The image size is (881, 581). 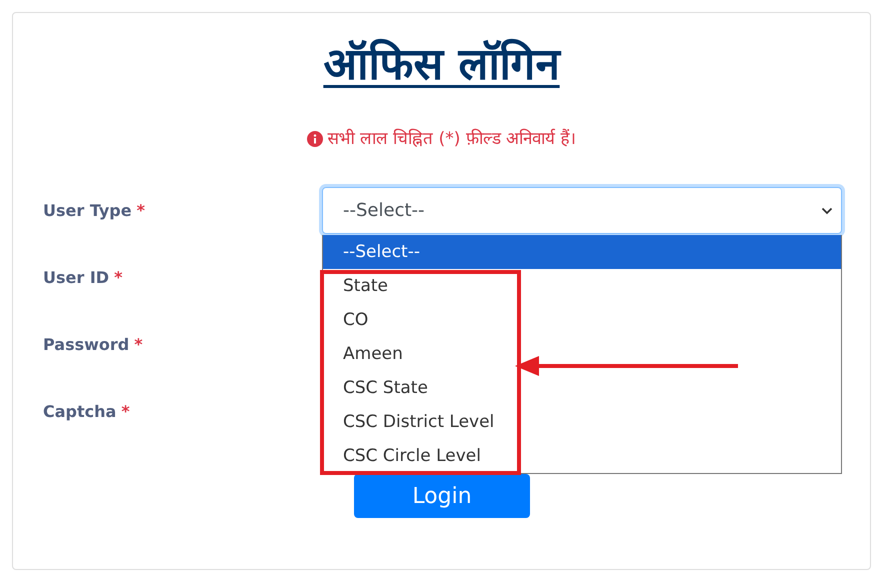 What do you see at coordinates (582, 252) in the screenshot?
I see `dropdown-option: --Select--` at bounding box center [582, 252].